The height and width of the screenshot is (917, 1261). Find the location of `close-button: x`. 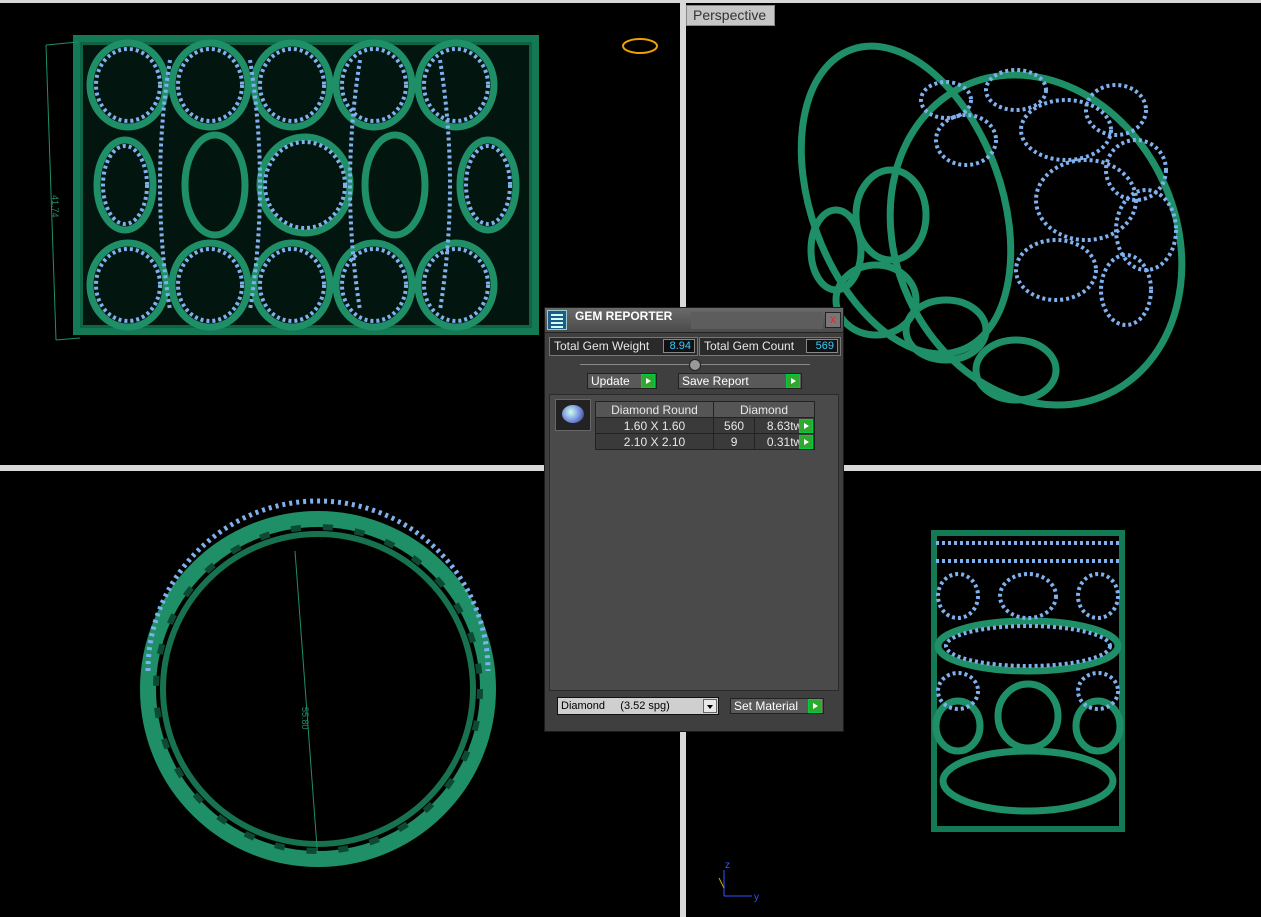

close-button: x is located at coordinates (833, 320).